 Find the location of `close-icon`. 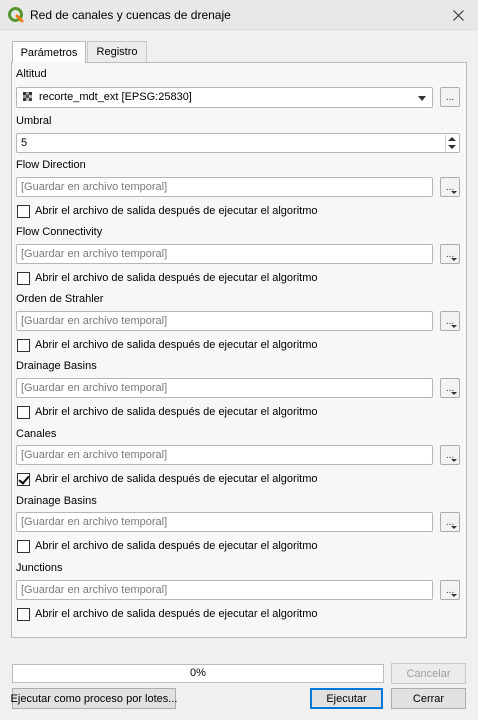

close-icon is located at coordinates (458, 15).